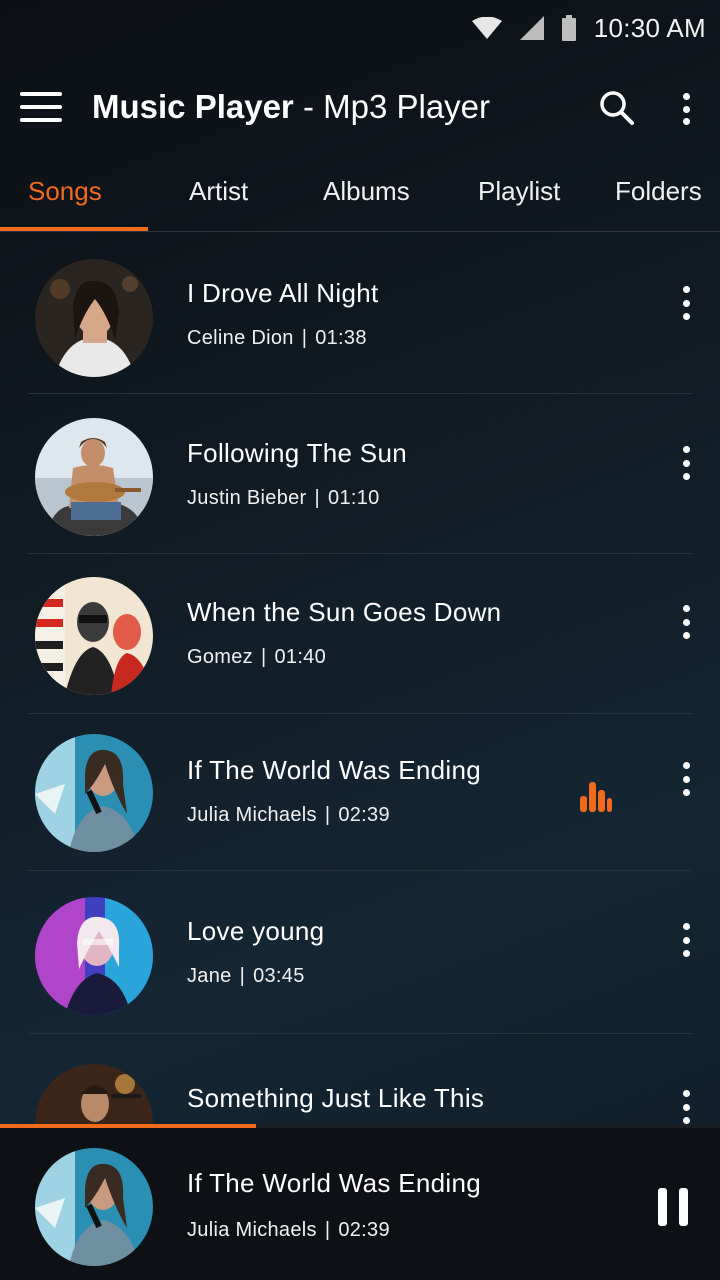 This screenshot has height=1280, width=720. What do you see at coordinates (392, 106) in the screenshot?
I see `app-title-rest: - Mp3 Player` at bounding box center [392, 106].